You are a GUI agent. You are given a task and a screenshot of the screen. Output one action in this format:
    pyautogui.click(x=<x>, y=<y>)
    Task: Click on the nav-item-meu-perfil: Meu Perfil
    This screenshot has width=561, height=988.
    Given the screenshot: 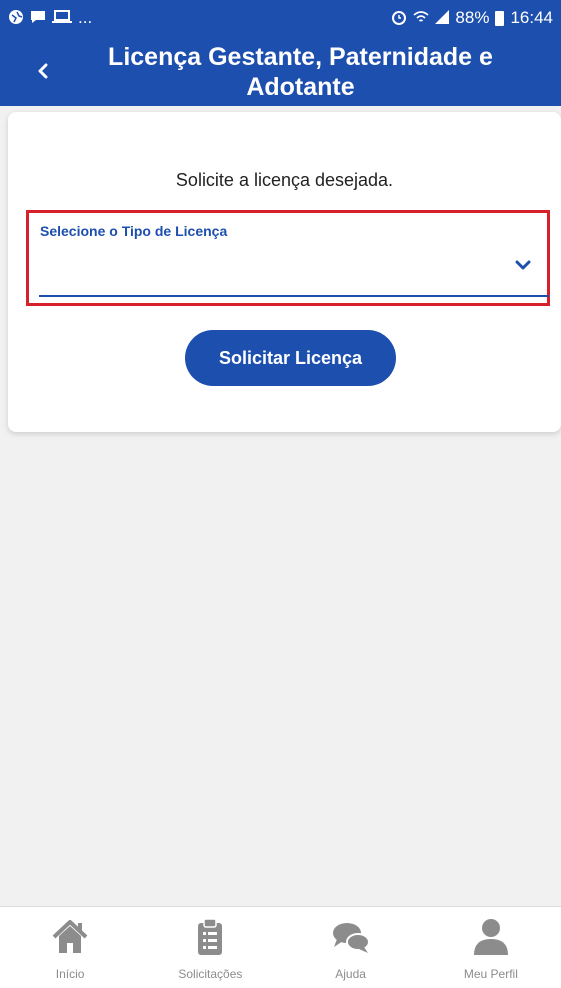 What is the action you would take?
    pyautogui.click(x=491, y=947)
    